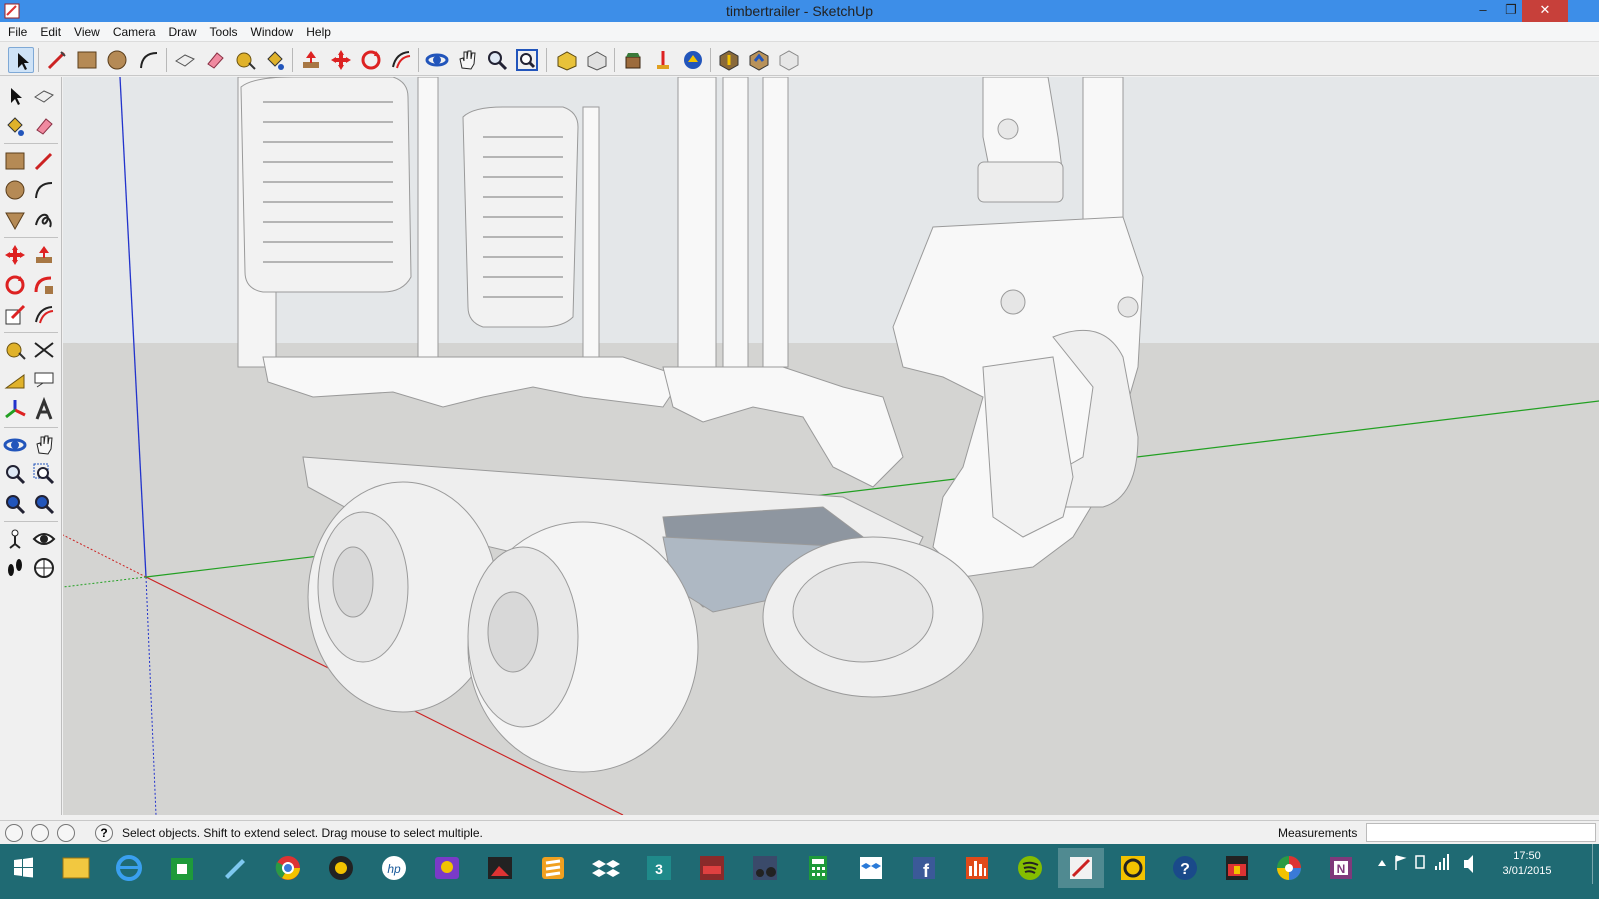 This screenshot has width=1599, height=899. I want to click on dimension-tool, so click(44, 350).